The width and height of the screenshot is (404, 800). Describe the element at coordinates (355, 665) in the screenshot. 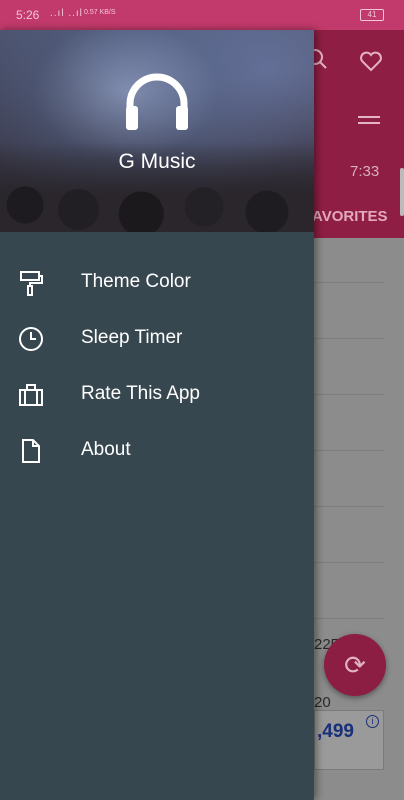

I see `refresh-fab-button: ⟳` at that location.